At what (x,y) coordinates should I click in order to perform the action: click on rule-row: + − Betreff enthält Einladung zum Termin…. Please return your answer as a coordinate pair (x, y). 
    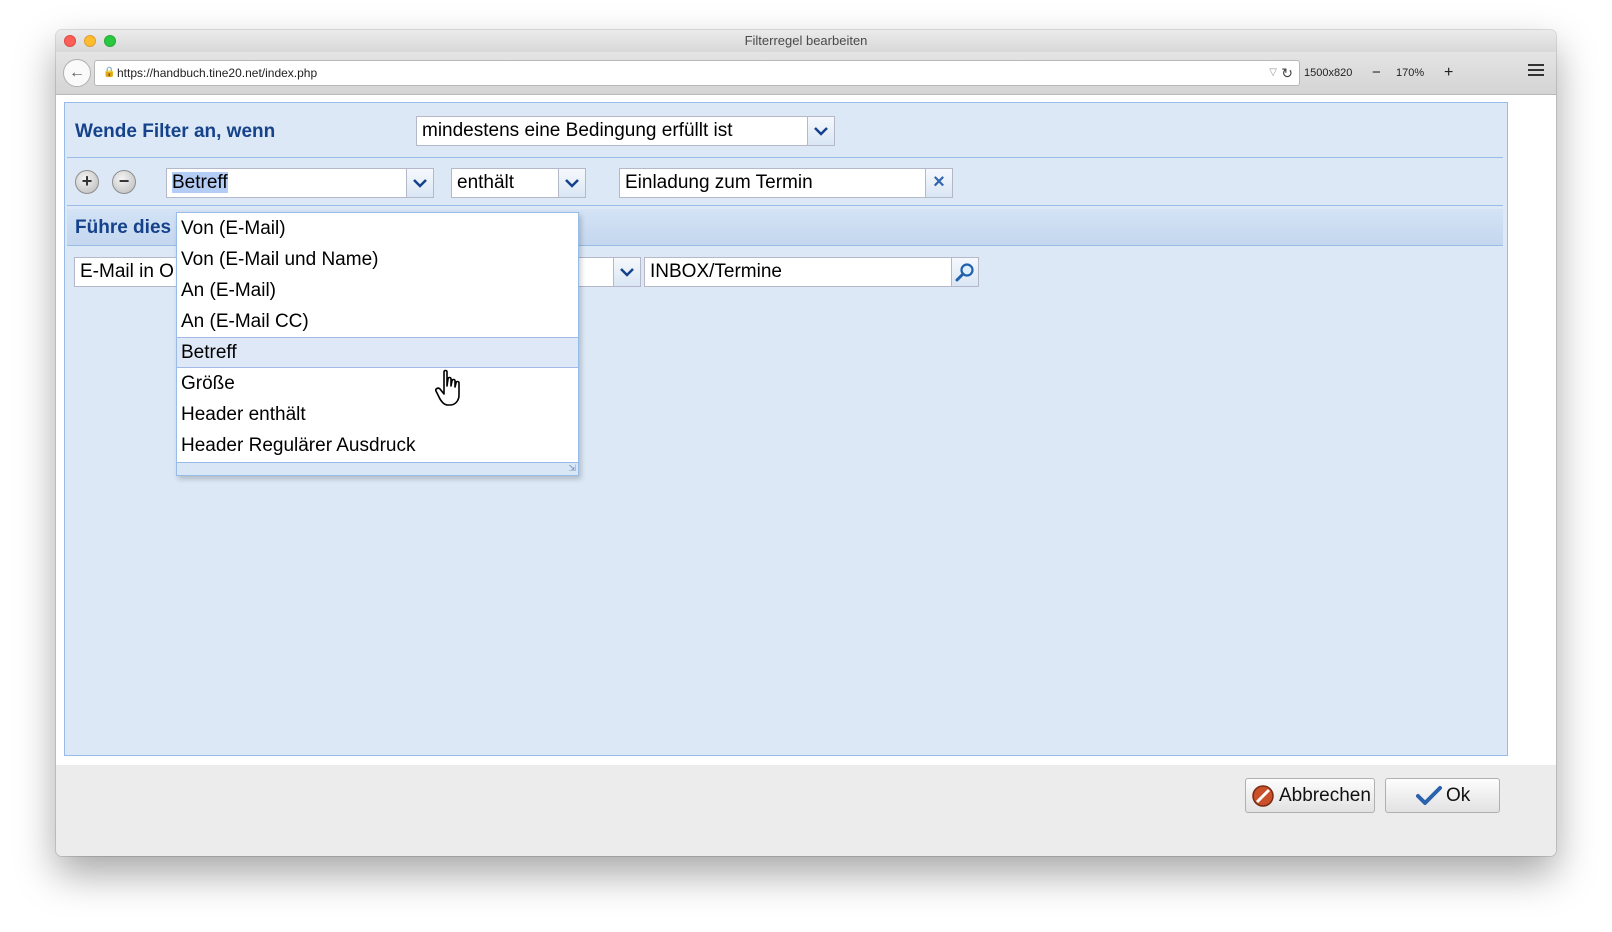
    Looking at the image, I should click on (785, 183).